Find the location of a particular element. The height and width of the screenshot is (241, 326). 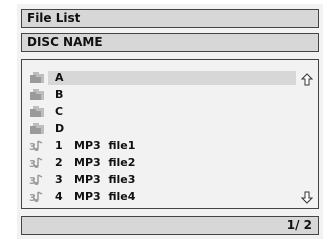

arrow-down-icon is located at coordinates (307, 197).